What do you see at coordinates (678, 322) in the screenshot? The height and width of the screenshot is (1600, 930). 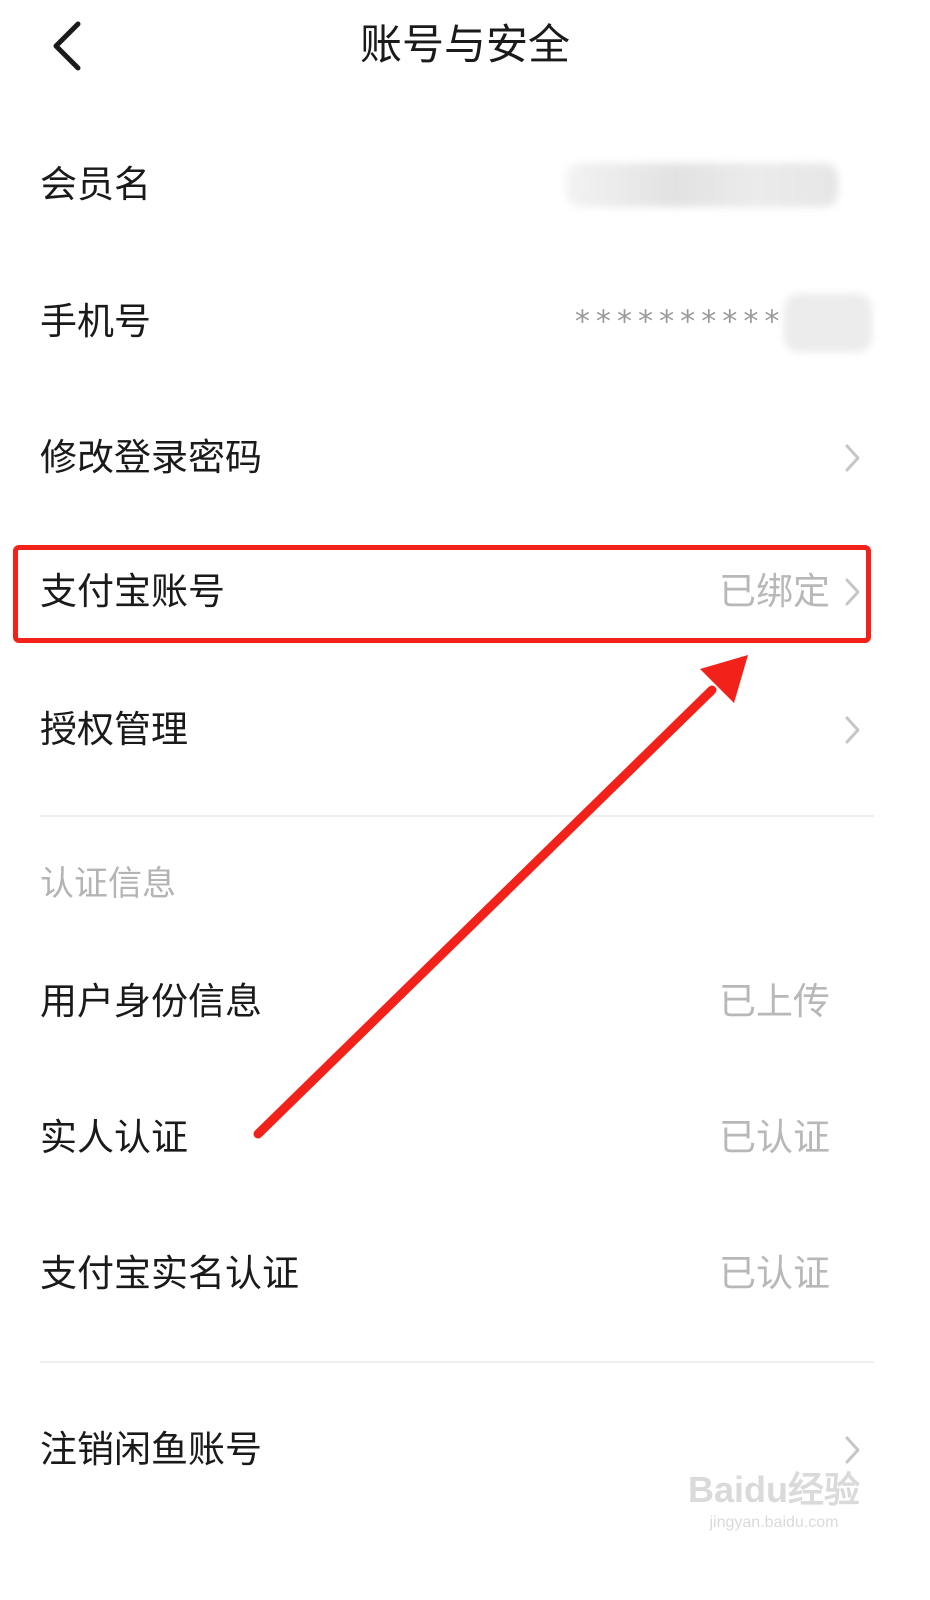 I see `phone-value: **********` at bounding box center [678, 322].